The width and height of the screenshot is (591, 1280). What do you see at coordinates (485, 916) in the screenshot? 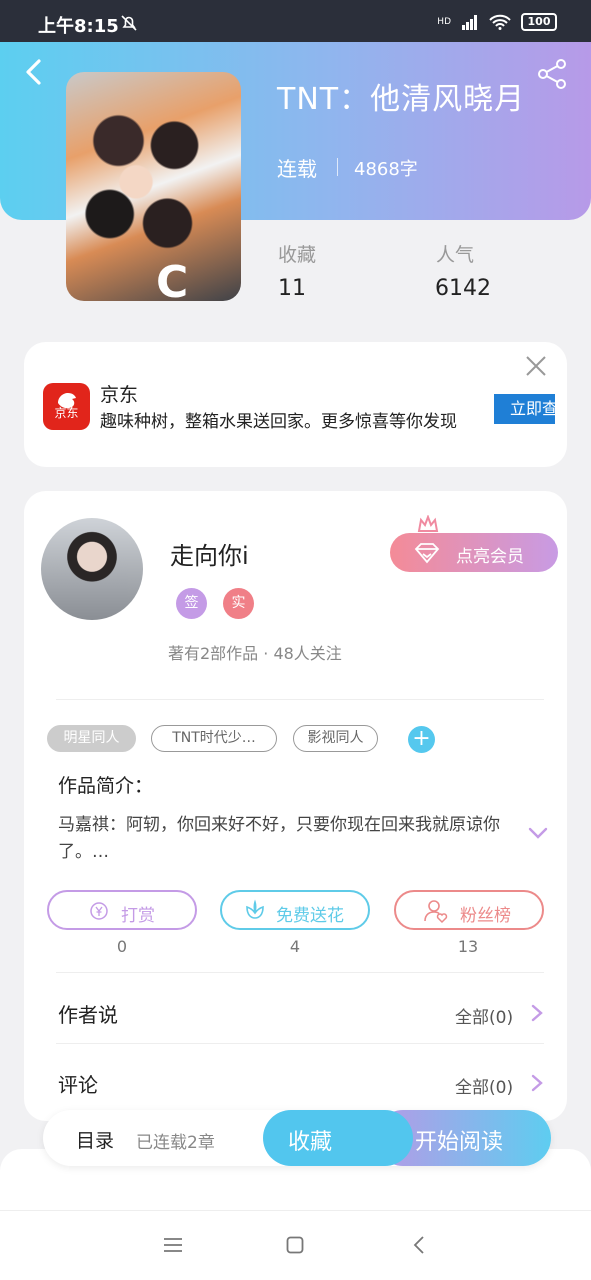
I see `fan-ranking-label: 粉丝榜` at bounding box center [485, 916].